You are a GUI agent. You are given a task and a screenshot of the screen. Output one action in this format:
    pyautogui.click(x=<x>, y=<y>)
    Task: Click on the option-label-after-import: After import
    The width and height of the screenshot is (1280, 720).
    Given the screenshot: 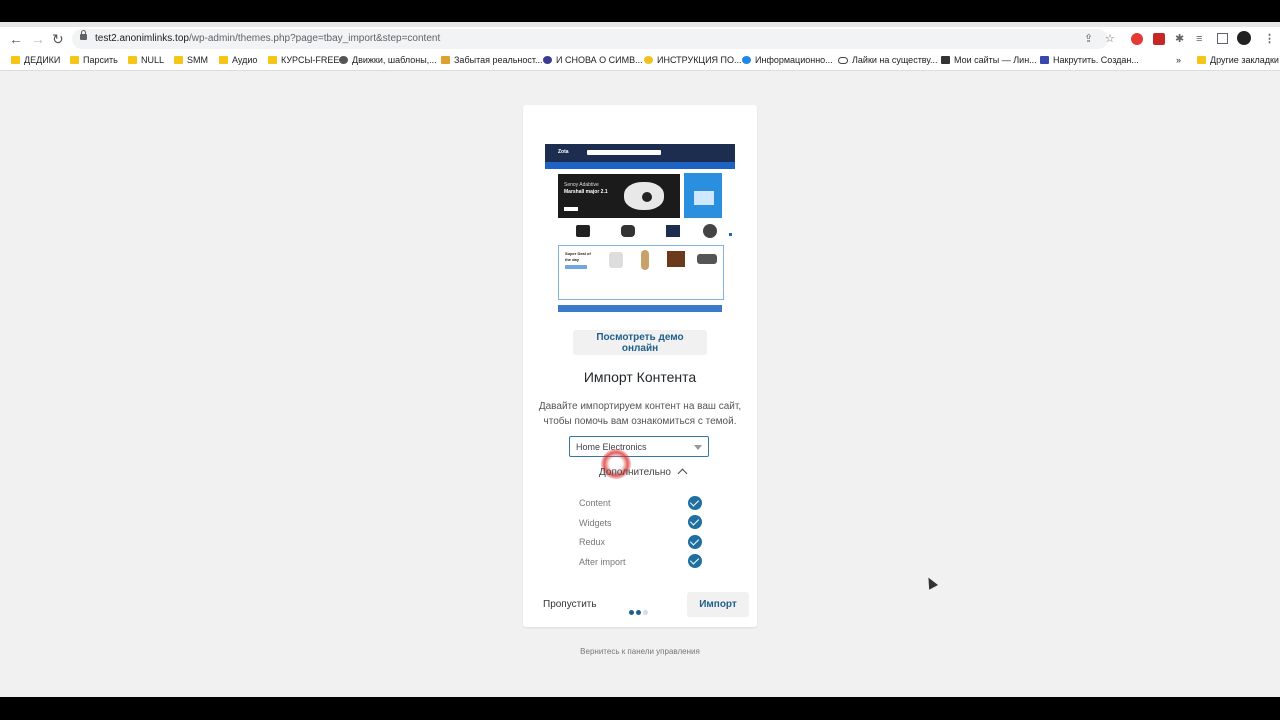 What is the action you would take?
    pyautogui.click(x=602, y=562)
    